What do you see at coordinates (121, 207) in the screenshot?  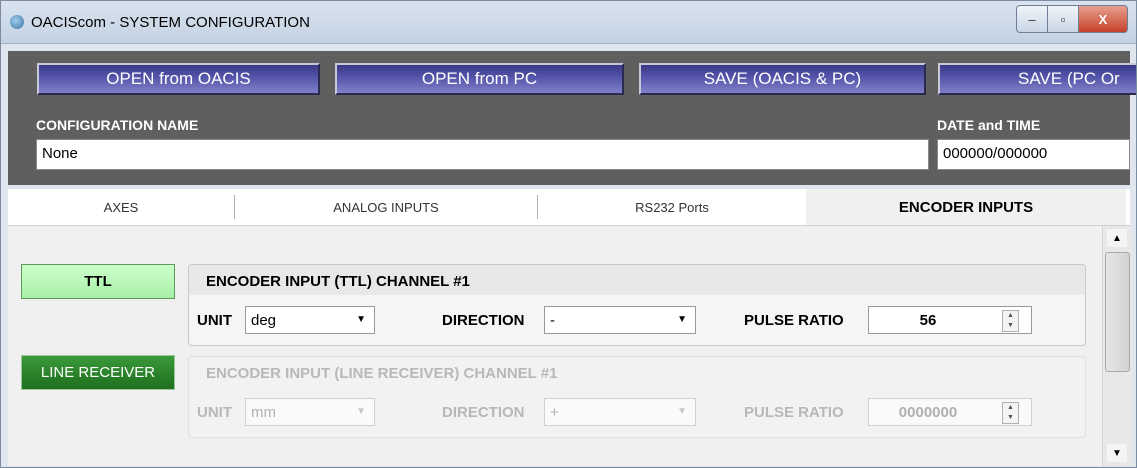 I see `tab-axes: AXES` at bounding box center [121, 207].